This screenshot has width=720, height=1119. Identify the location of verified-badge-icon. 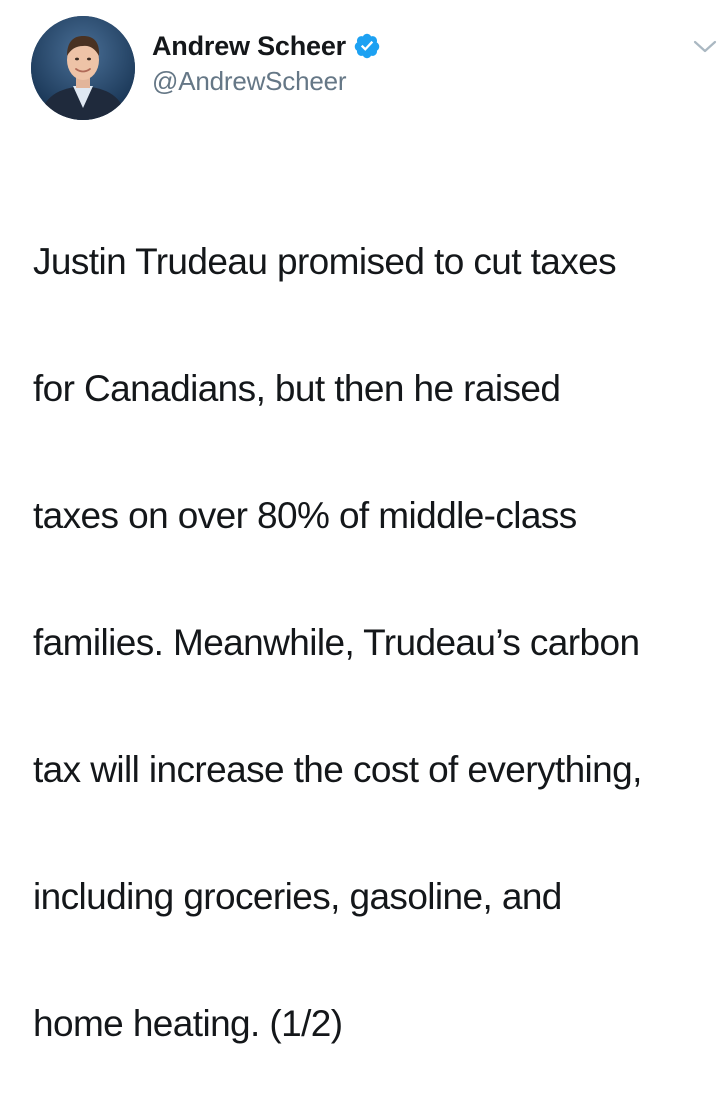
(367, 46).